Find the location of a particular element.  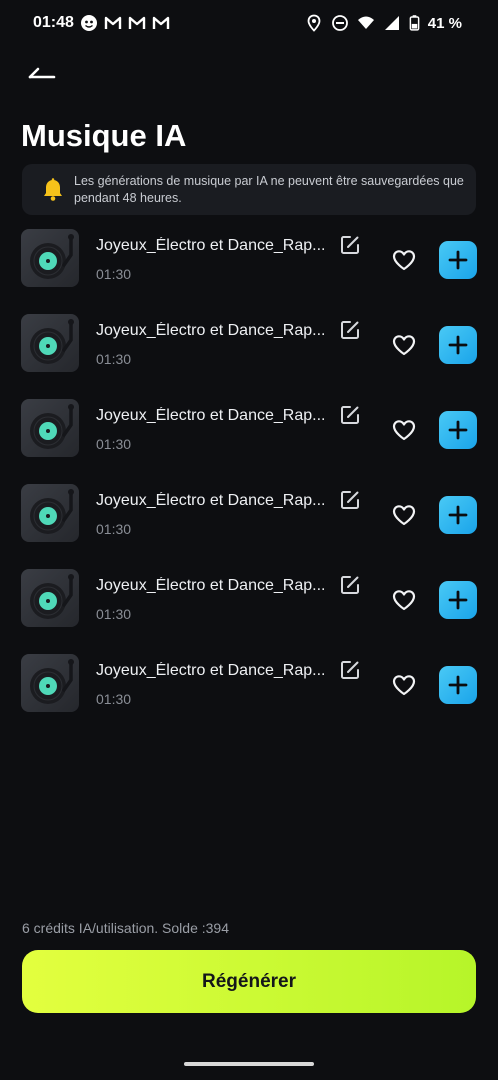

wifi-icon is located at coordinates (365, 22).